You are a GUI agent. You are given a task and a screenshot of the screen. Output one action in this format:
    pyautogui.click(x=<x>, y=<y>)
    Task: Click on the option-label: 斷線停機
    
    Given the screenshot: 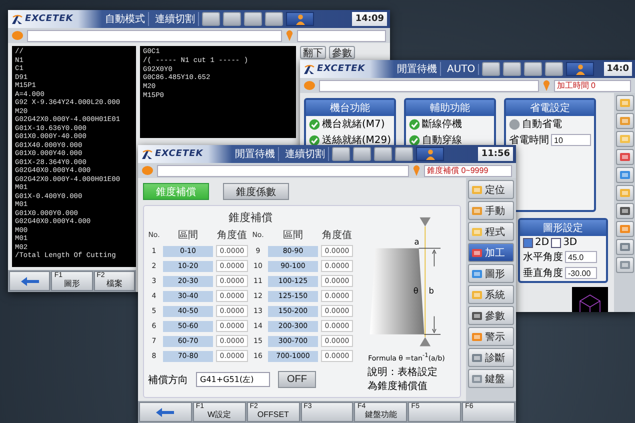 What is the action you would take?
    pyautogui.click(x=442, y=124)
    